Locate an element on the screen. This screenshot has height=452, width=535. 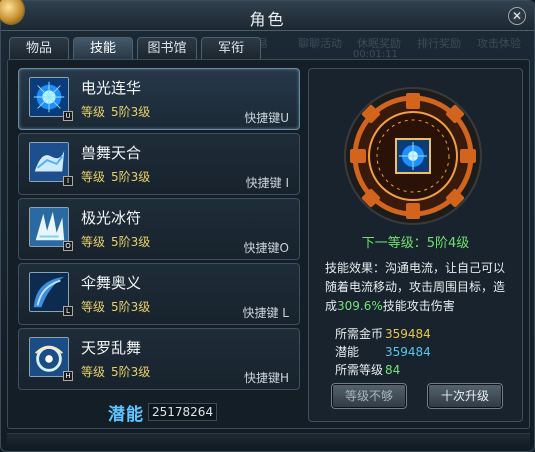
next-level-text: 下一等级：5阶4级 is located at coordinates (415, 243).